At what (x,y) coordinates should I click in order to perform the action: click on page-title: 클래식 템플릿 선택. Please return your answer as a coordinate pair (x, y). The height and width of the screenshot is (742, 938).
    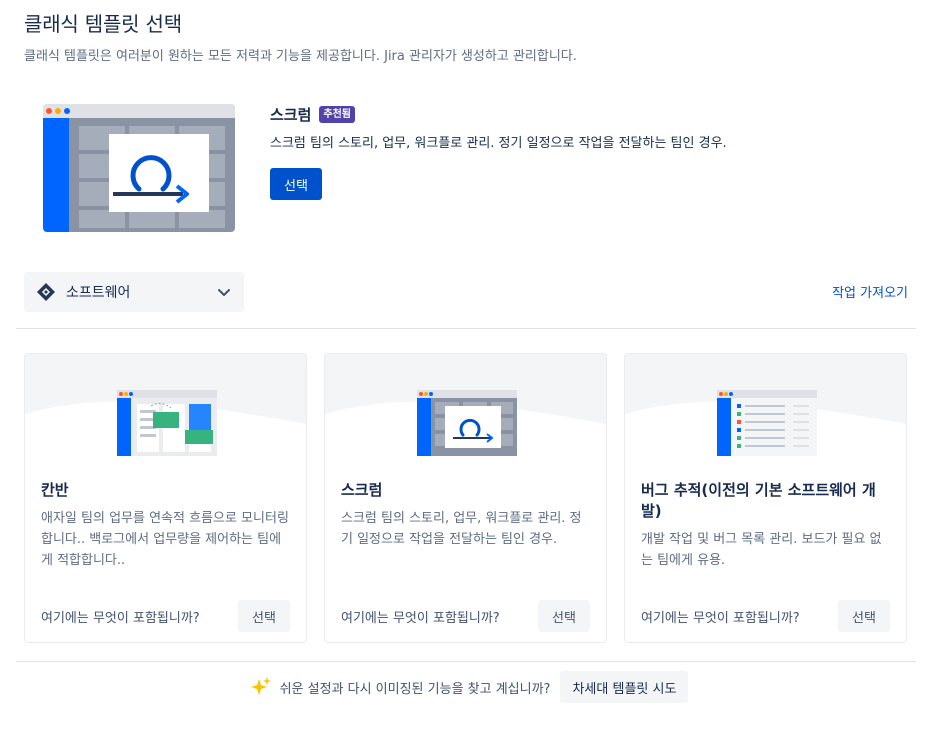
    Looking at the image, I should click on (103, 24).